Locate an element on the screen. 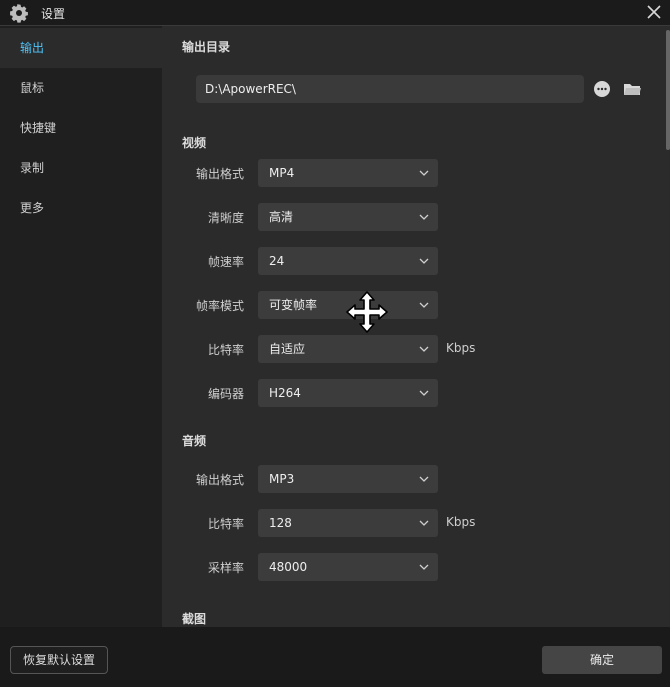  video-encoder-select: H264 is located at coordinates (348, 393).